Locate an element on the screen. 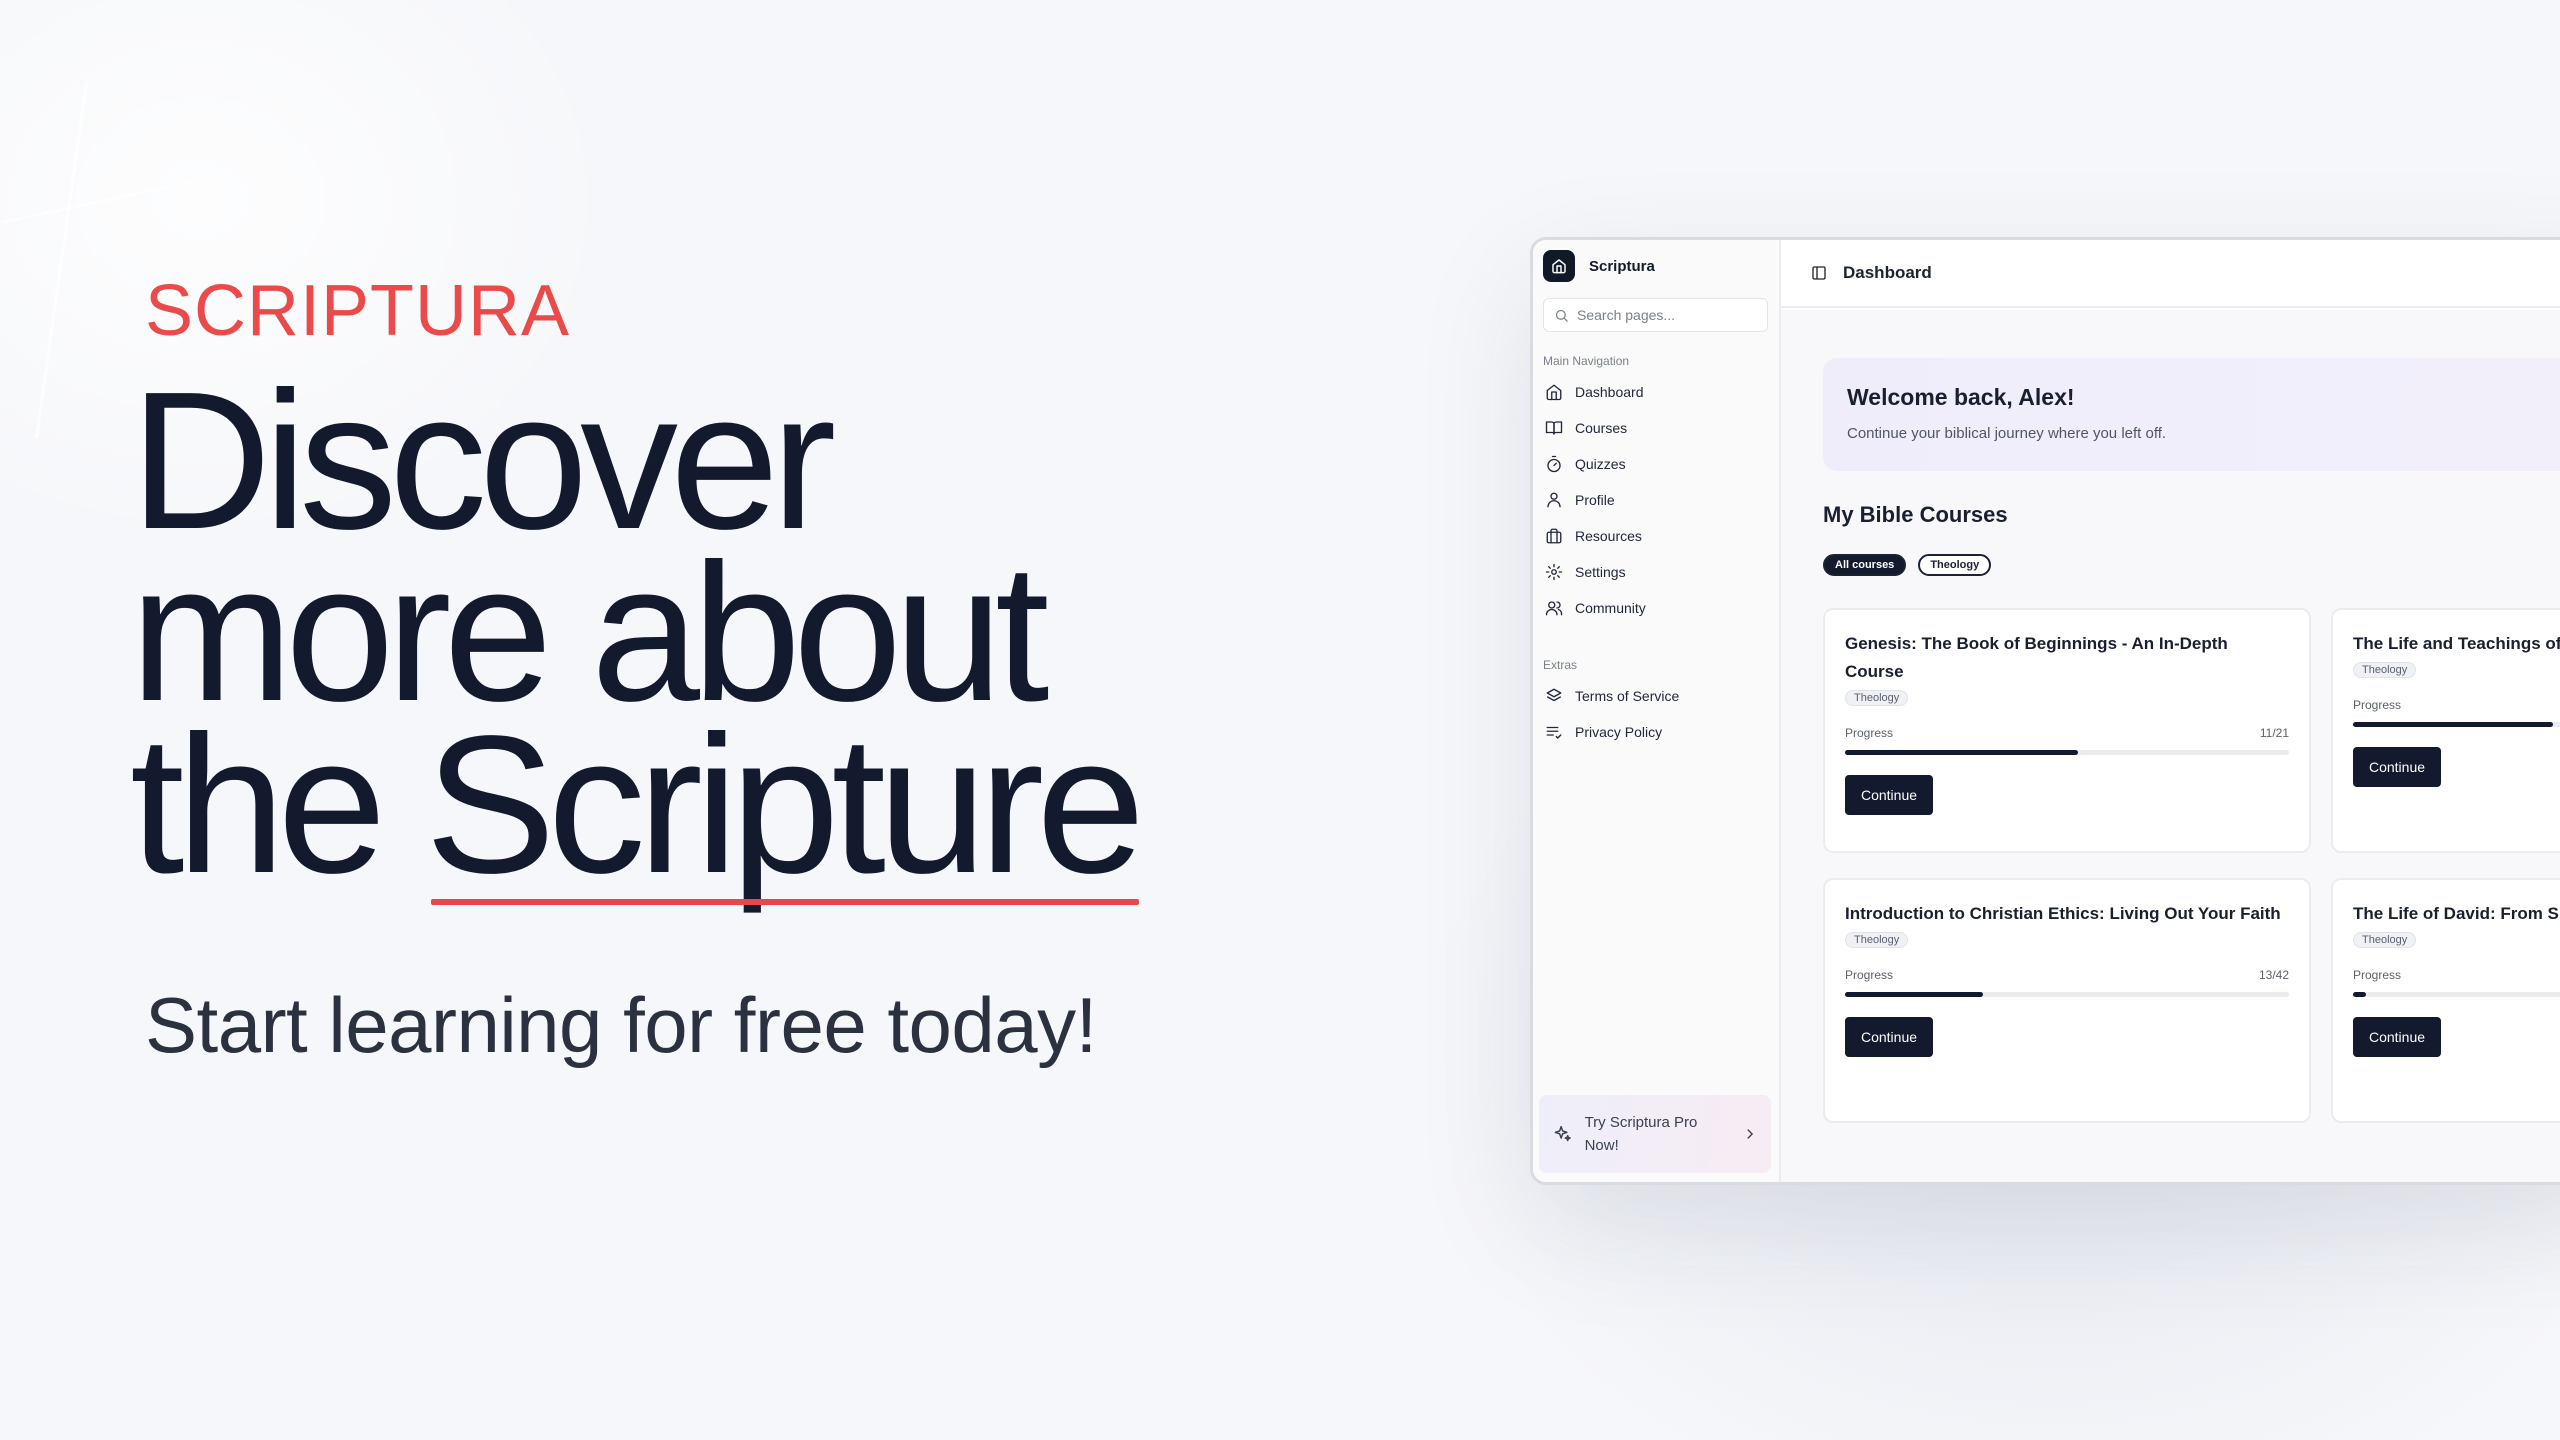 The image size is (2560, 1440). headline-underlined-word: Scripture is located at coordinates (784, 804).